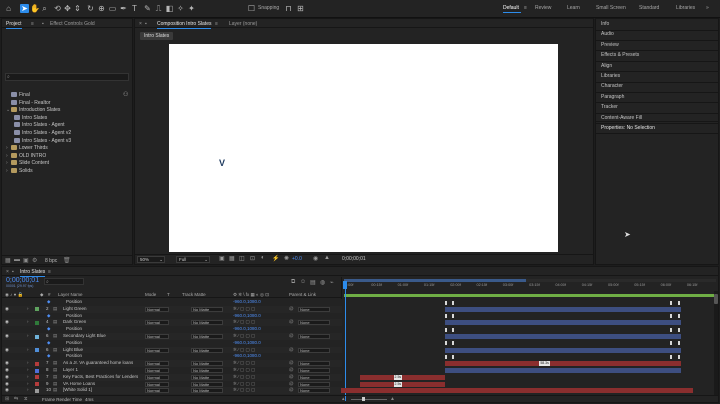 The width and height of the screenshot is (720, 404). Describe the element at coordinates (67, 260) in the screenshot. I see `trash-icon: 🗑` at that location.